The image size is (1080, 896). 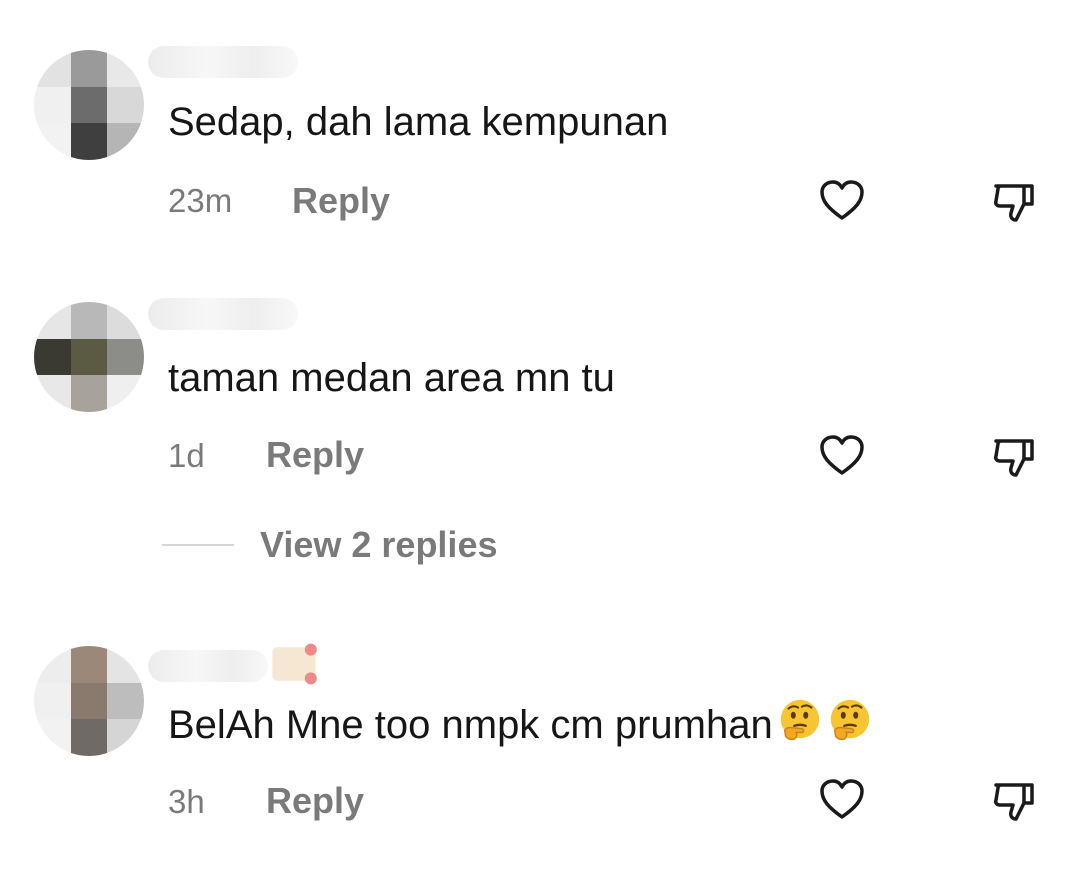 What do you see at coordinates (294, 664) in the screenshot?
I see `bow-emoji-icon` at bounding box center [294, 664].